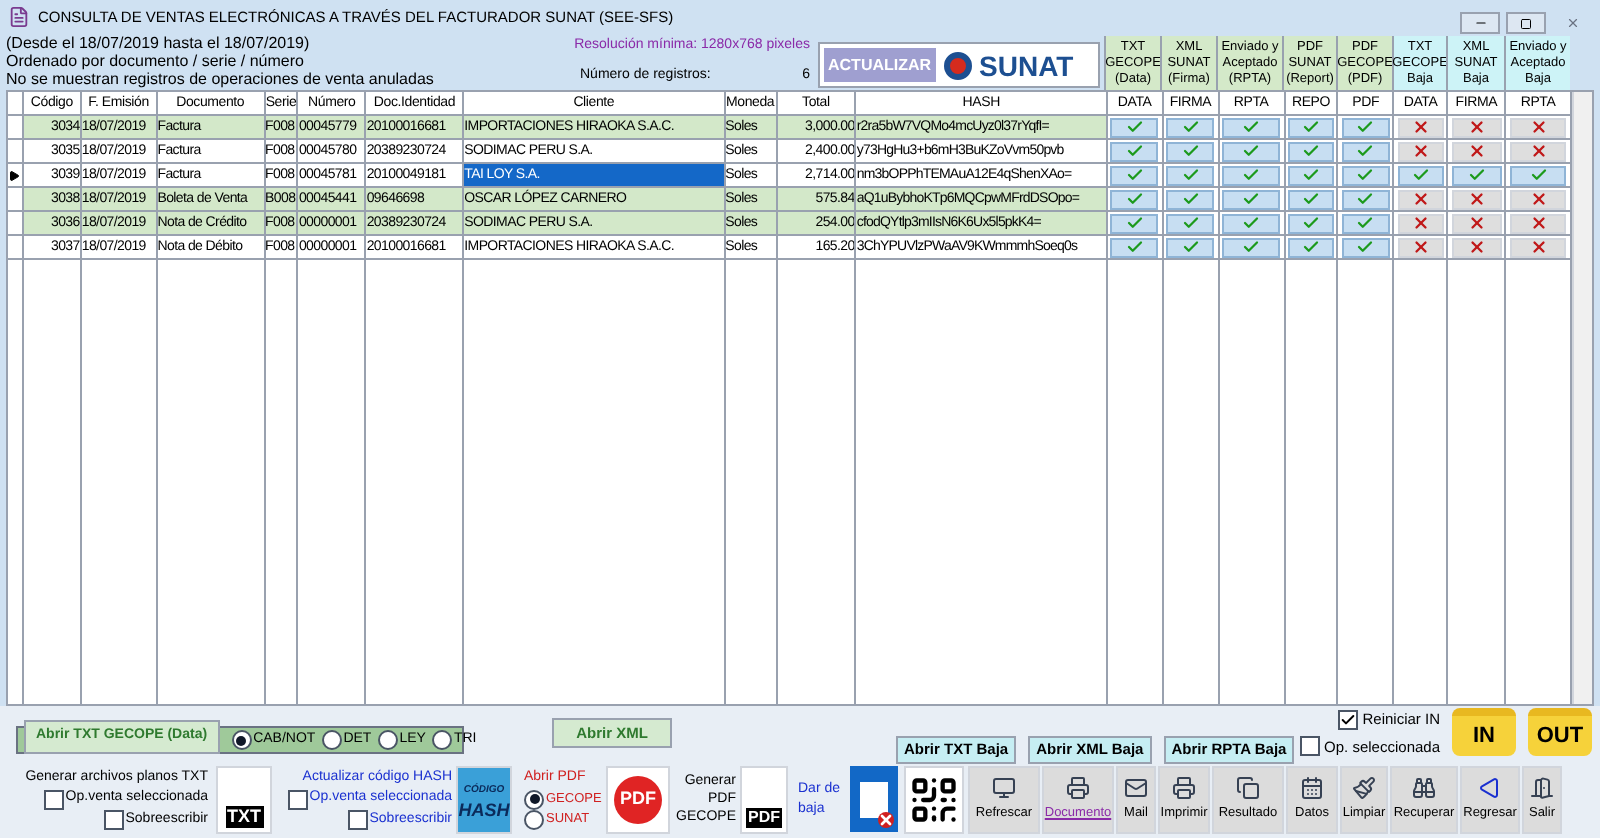  I want to click on calendar-icon, so click(1312, 787).